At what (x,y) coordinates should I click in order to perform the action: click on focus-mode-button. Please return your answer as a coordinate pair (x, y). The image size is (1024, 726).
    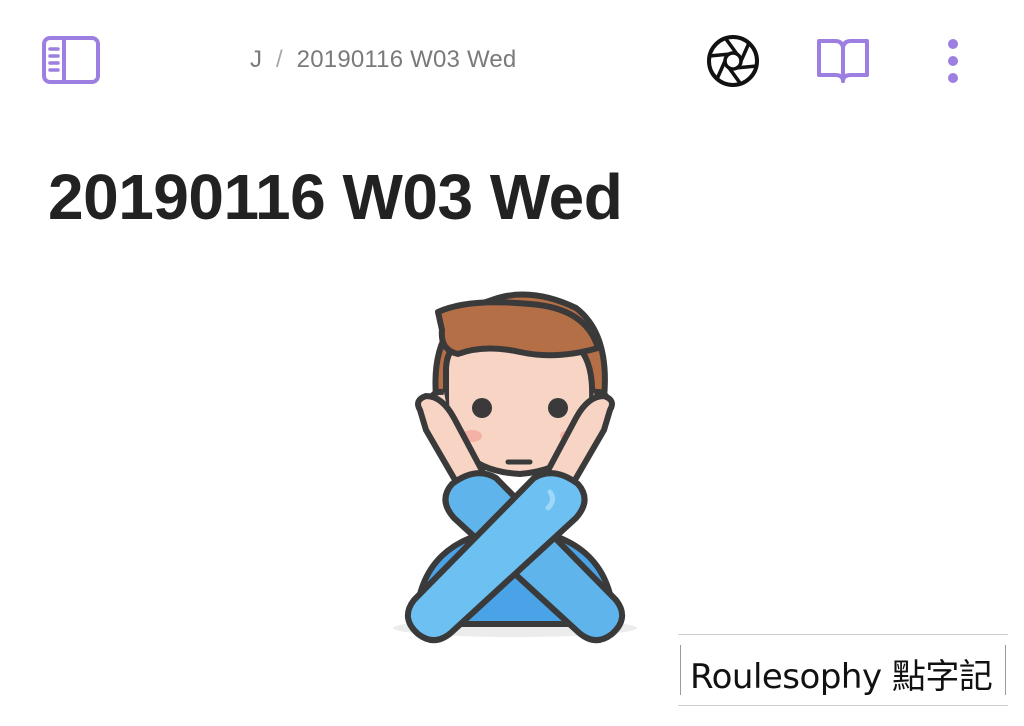
    Looking at the image, I should click on (733, 61).